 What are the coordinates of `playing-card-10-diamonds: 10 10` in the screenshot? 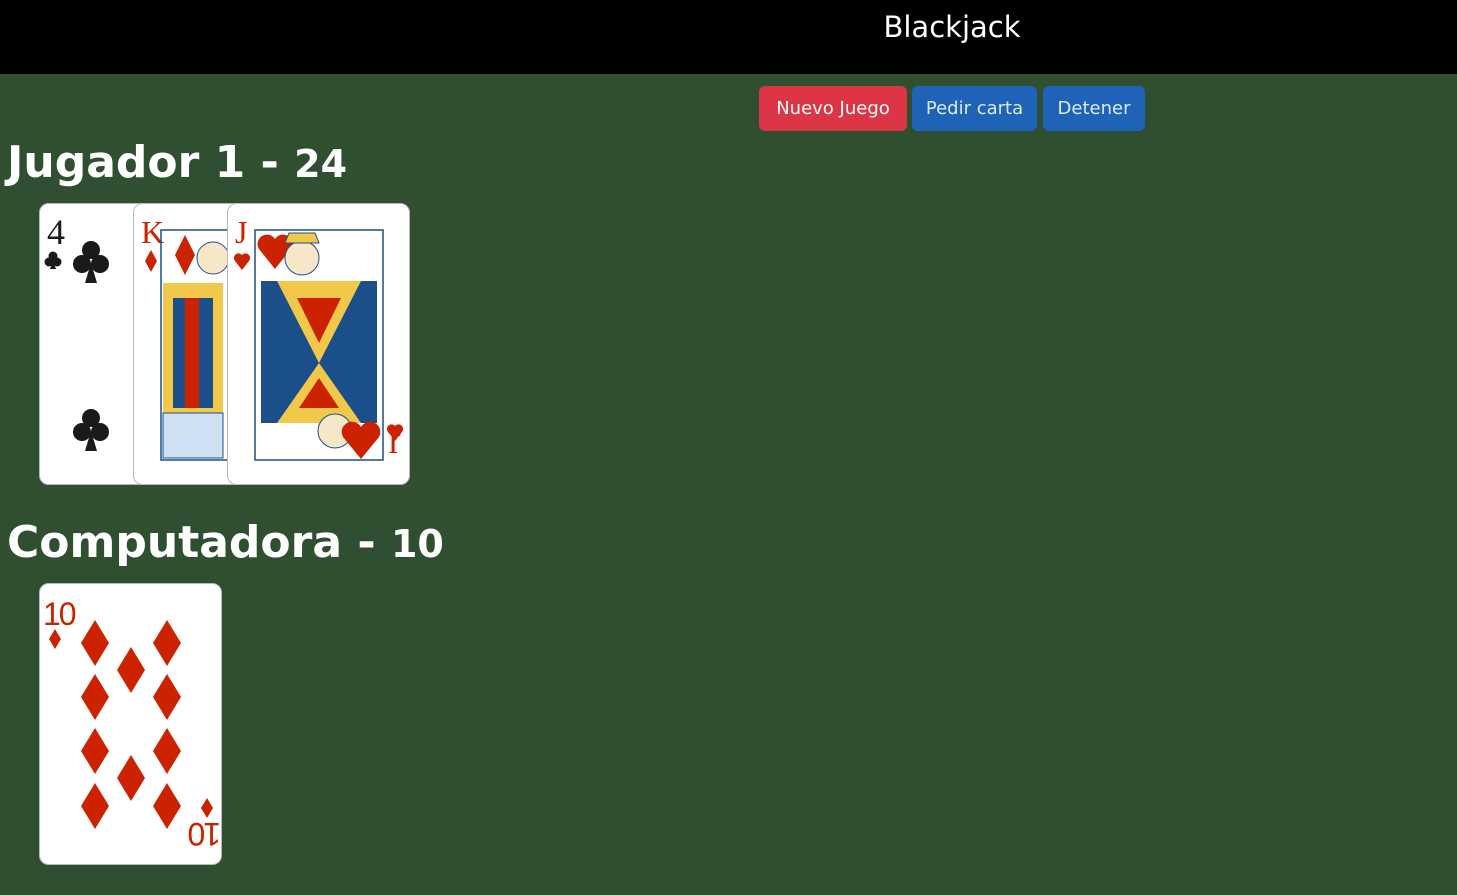 It's located at (130, 724).